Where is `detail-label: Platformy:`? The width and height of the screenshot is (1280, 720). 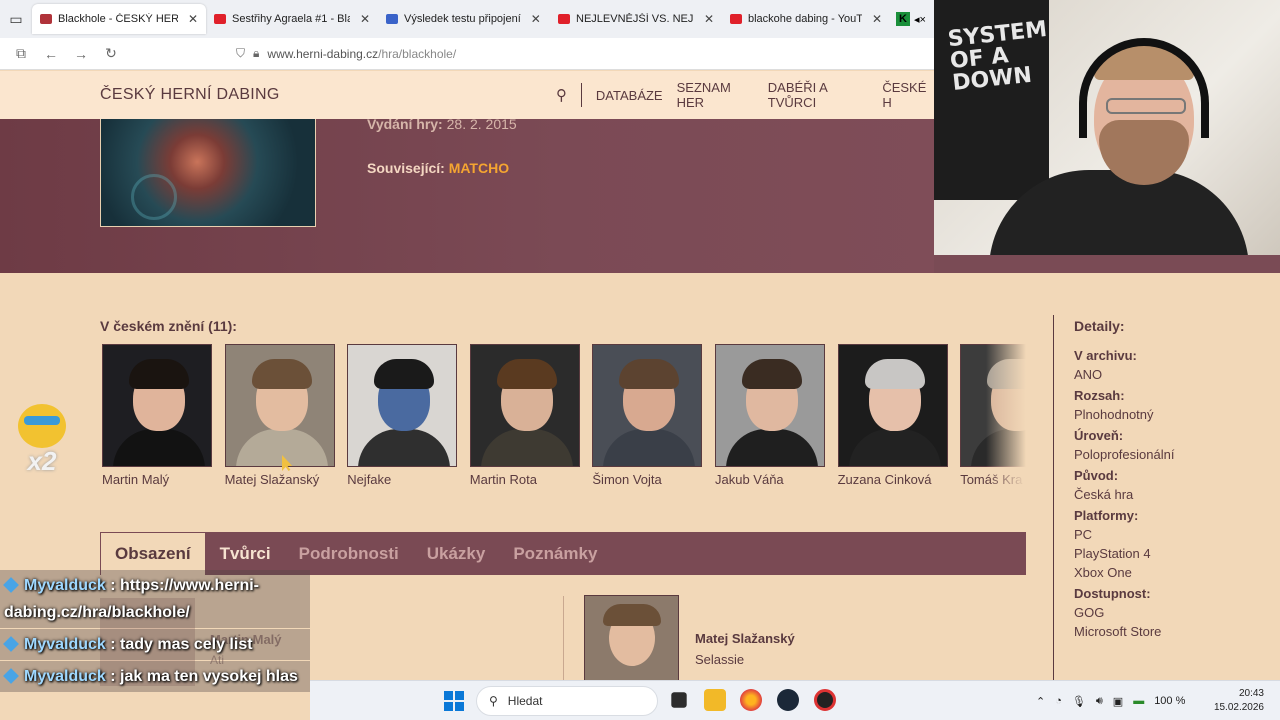
detail-label: Platformy: is located at coordinates (1106, 515).